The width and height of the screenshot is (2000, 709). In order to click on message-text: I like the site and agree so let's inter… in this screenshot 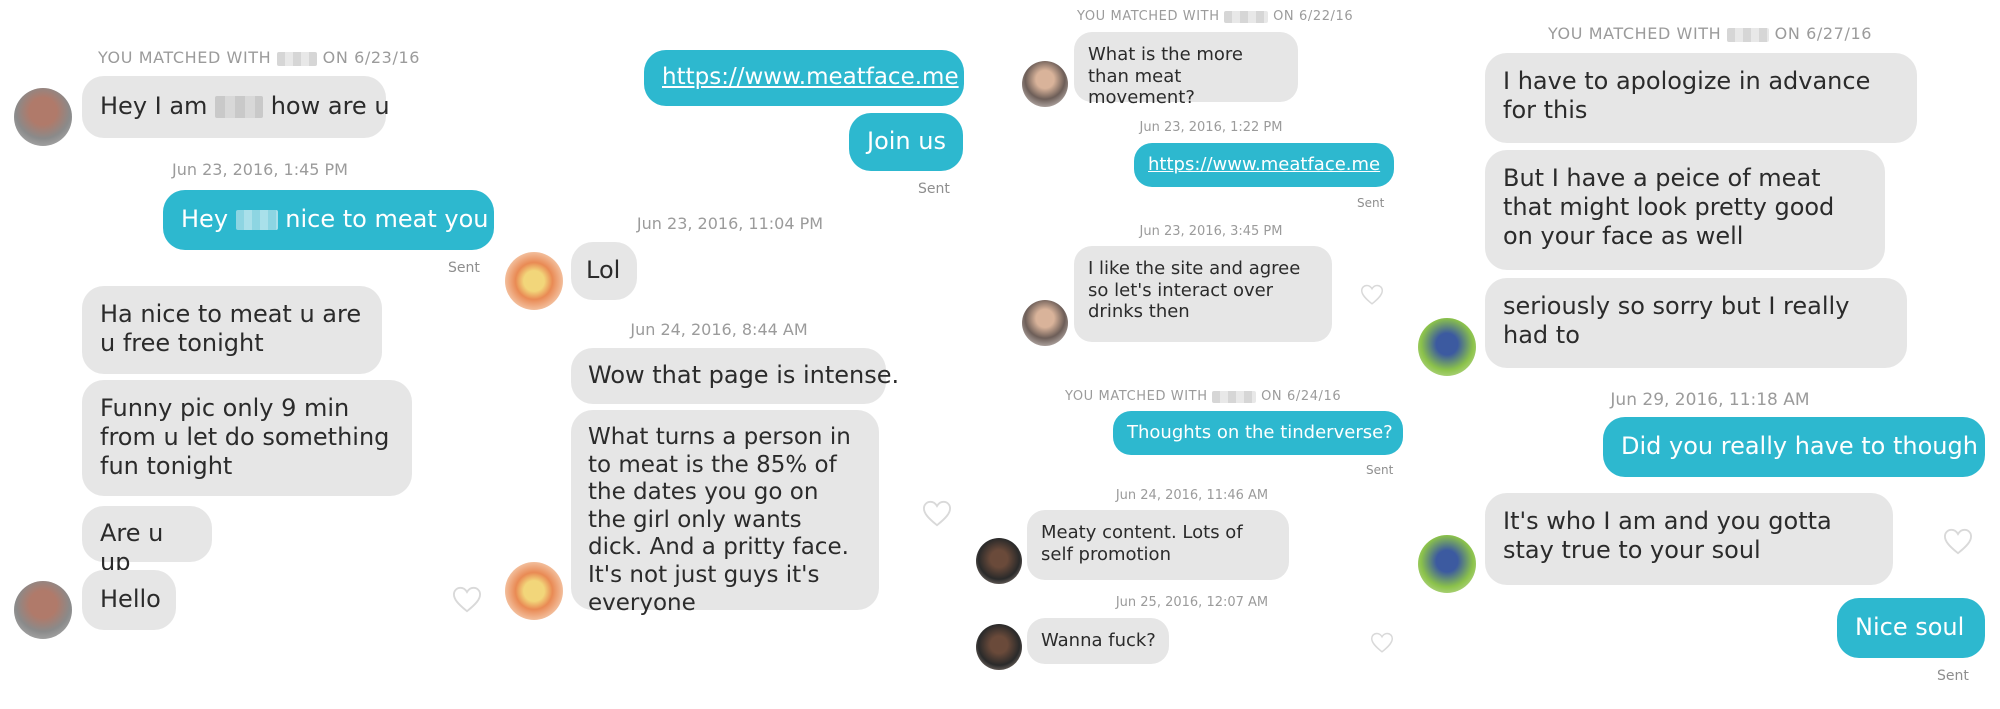, I will do `click(1194, 290)`.